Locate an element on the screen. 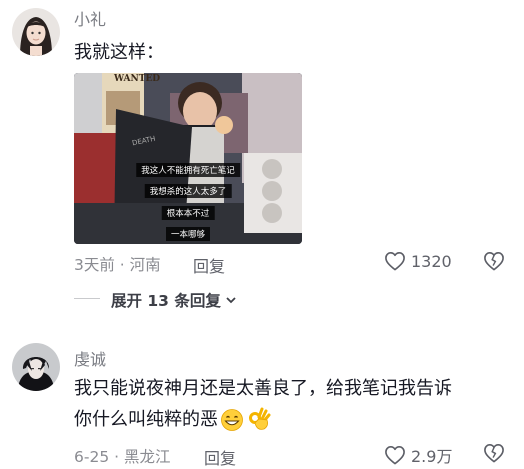  like-count: 1320 is located at coordinates (431, 261).